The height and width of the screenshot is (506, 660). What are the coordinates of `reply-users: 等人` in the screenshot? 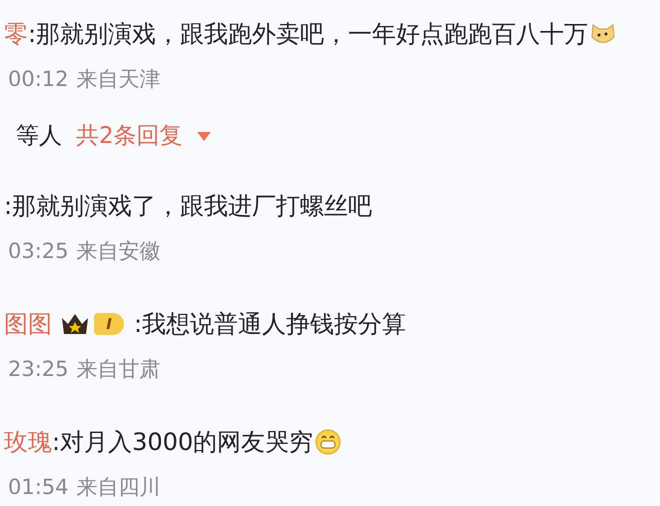 It's located at (39, 136).